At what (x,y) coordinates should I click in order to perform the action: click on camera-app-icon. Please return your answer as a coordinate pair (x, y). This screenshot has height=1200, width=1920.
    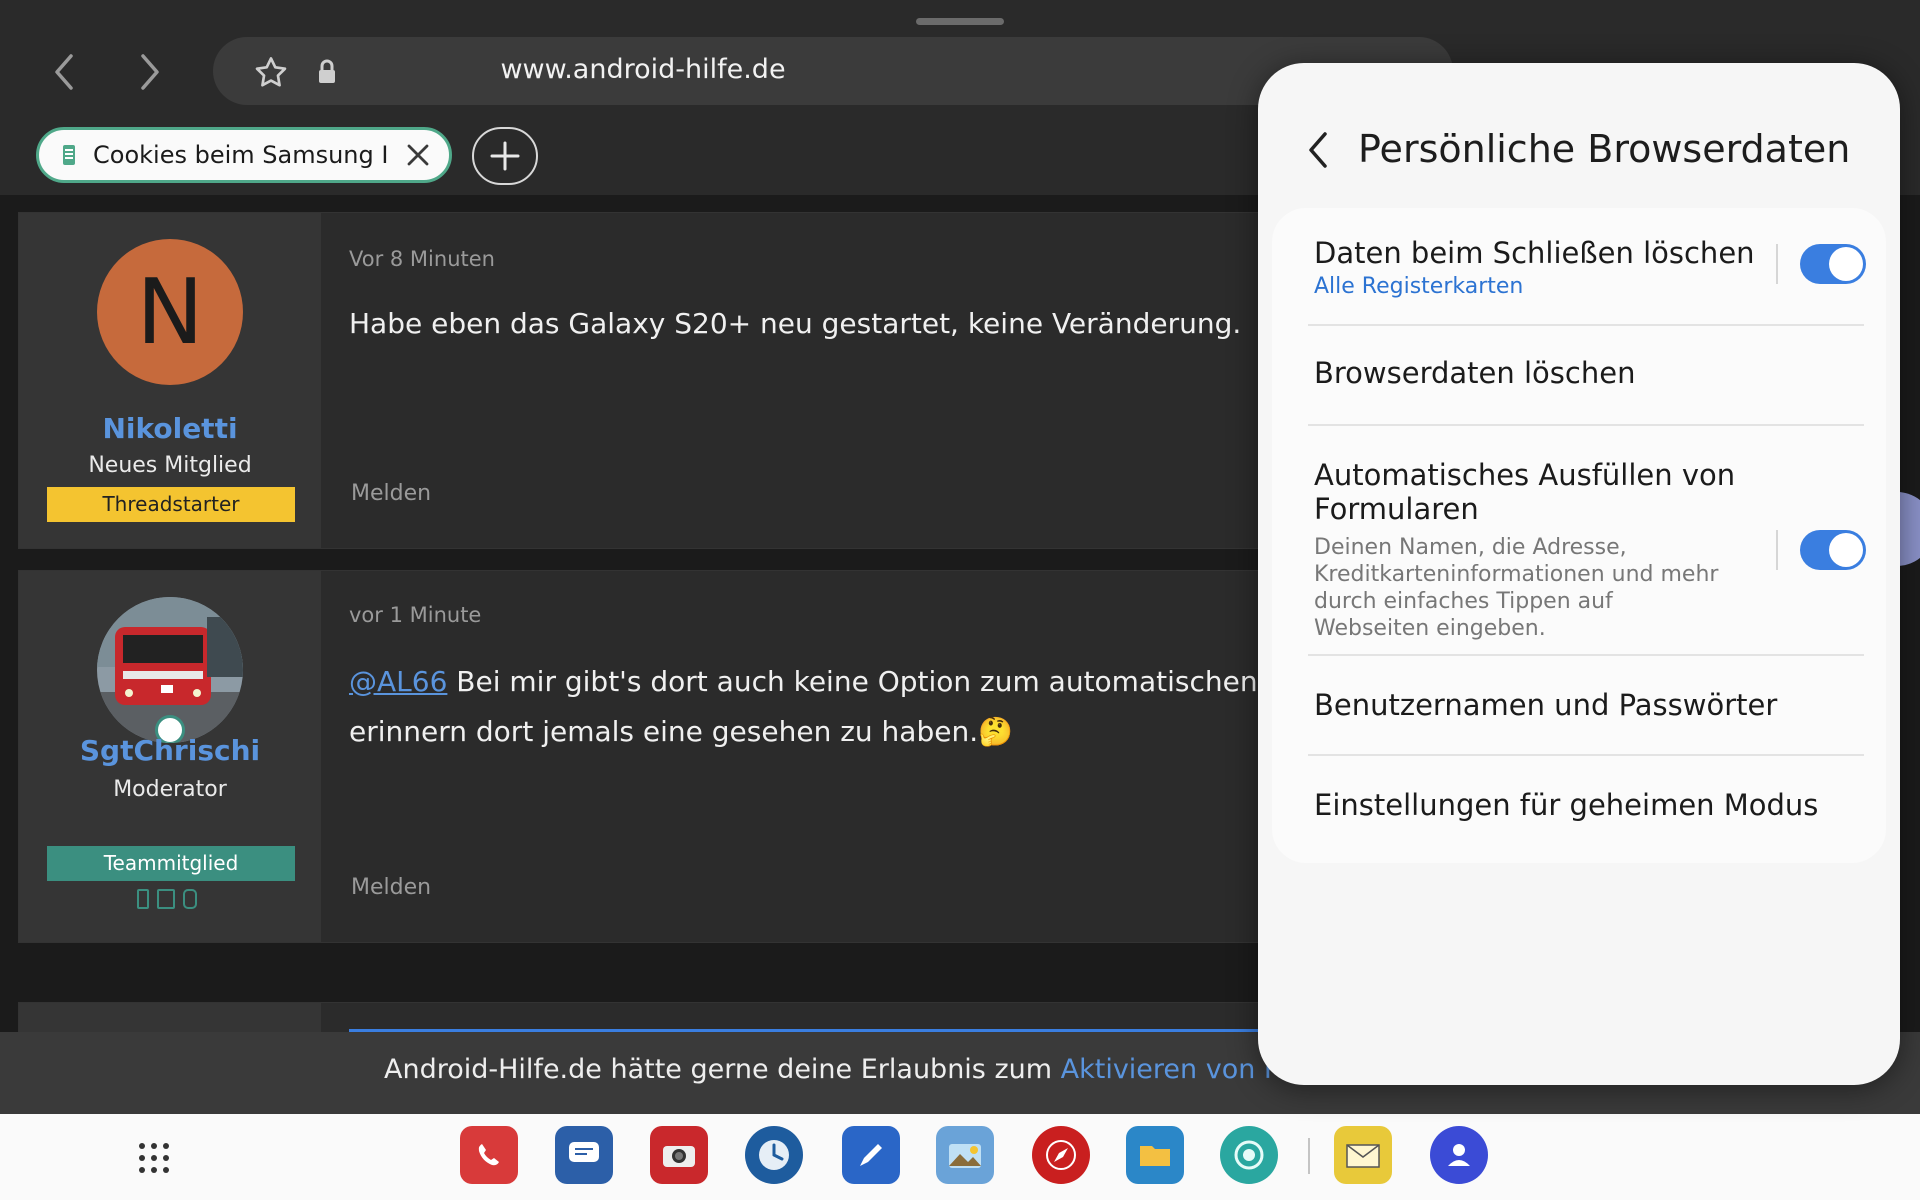
    Looking at the image, I should click on (679, 1155).